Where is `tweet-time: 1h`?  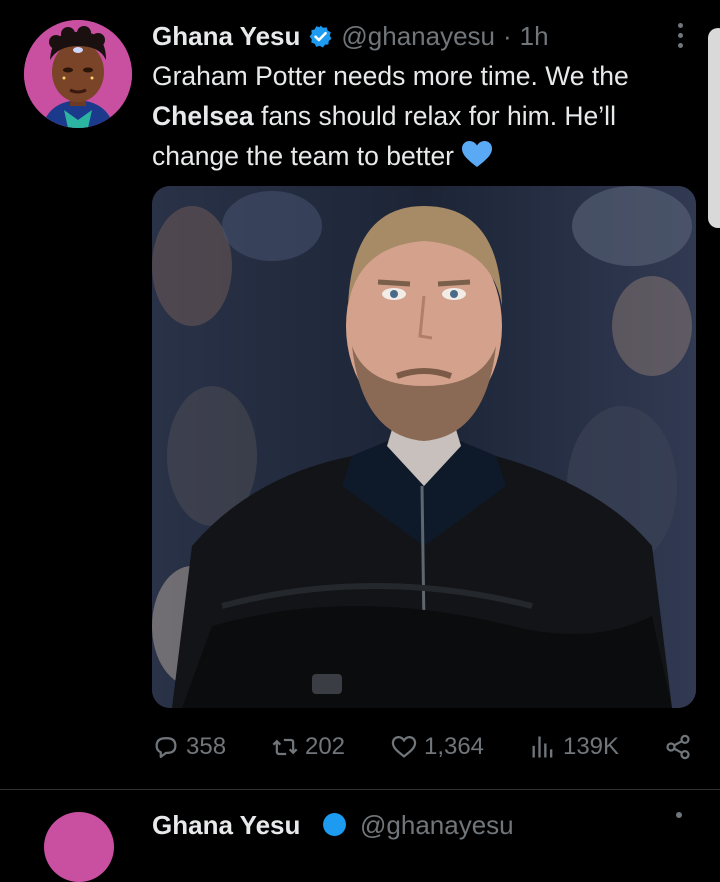 tweet-time: 1h is located at coordinates (534, 36).